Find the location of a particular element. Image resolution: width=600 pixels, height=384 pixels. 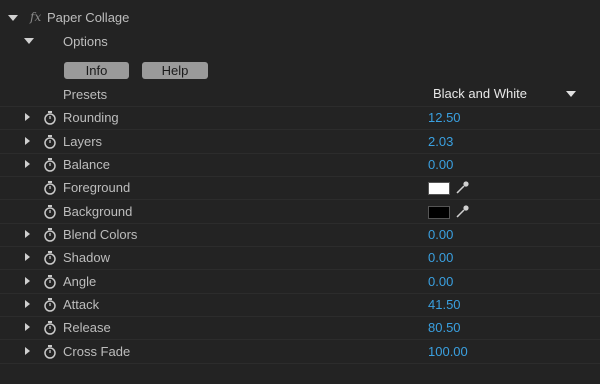

param-label: Layers is located at coordinates (83, 141).